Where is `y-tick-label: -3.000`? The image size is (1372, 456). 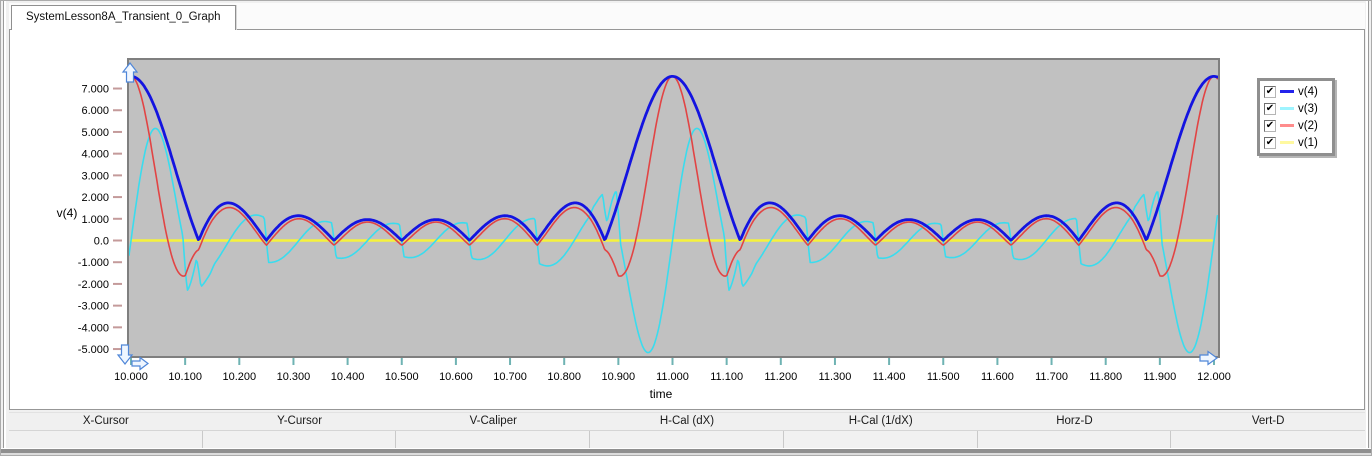
y-tick-label: -3.000 is located at coordinates (93, 307).